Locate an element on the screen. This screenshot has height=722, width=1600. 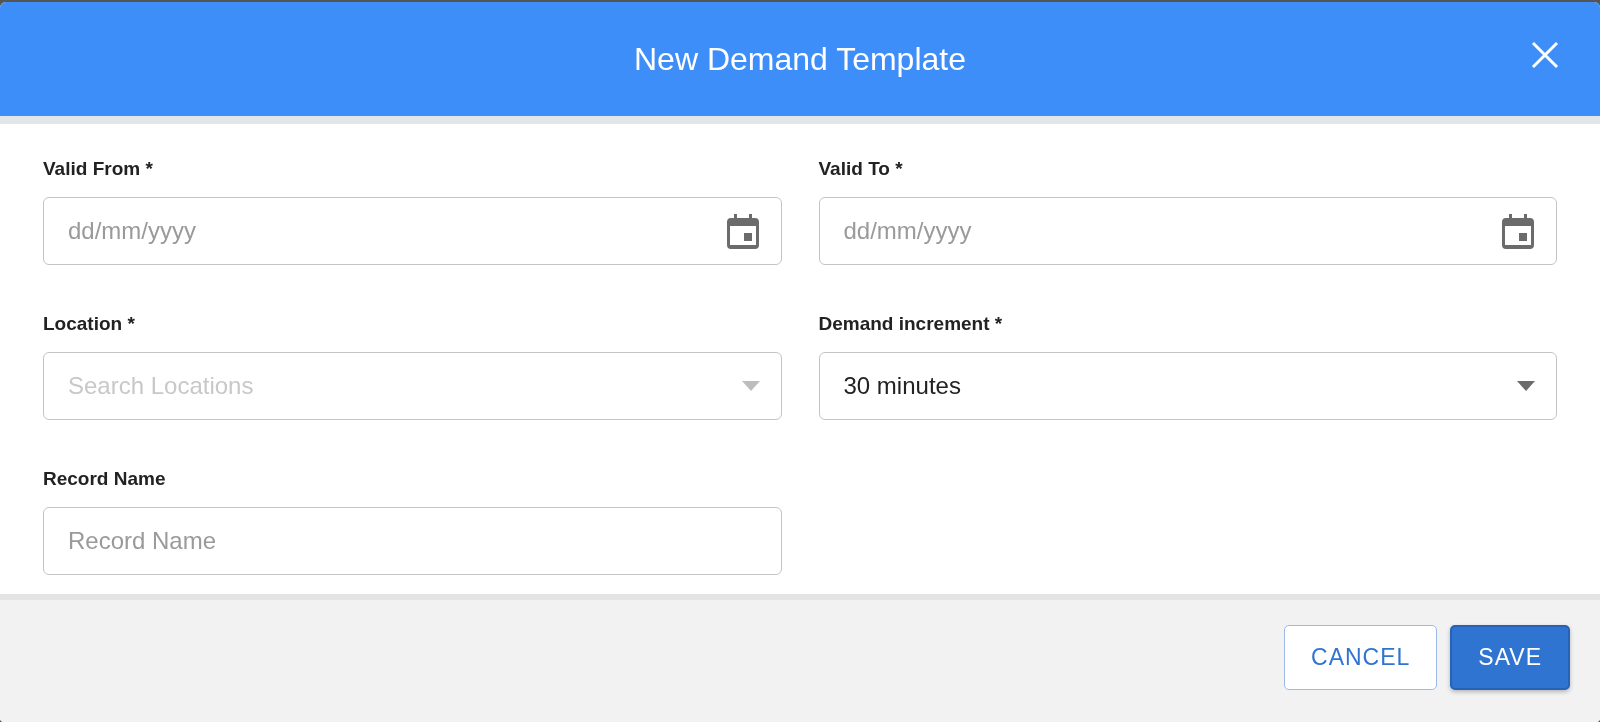
save-button: SAVE is located at coordinates (1510, 657).